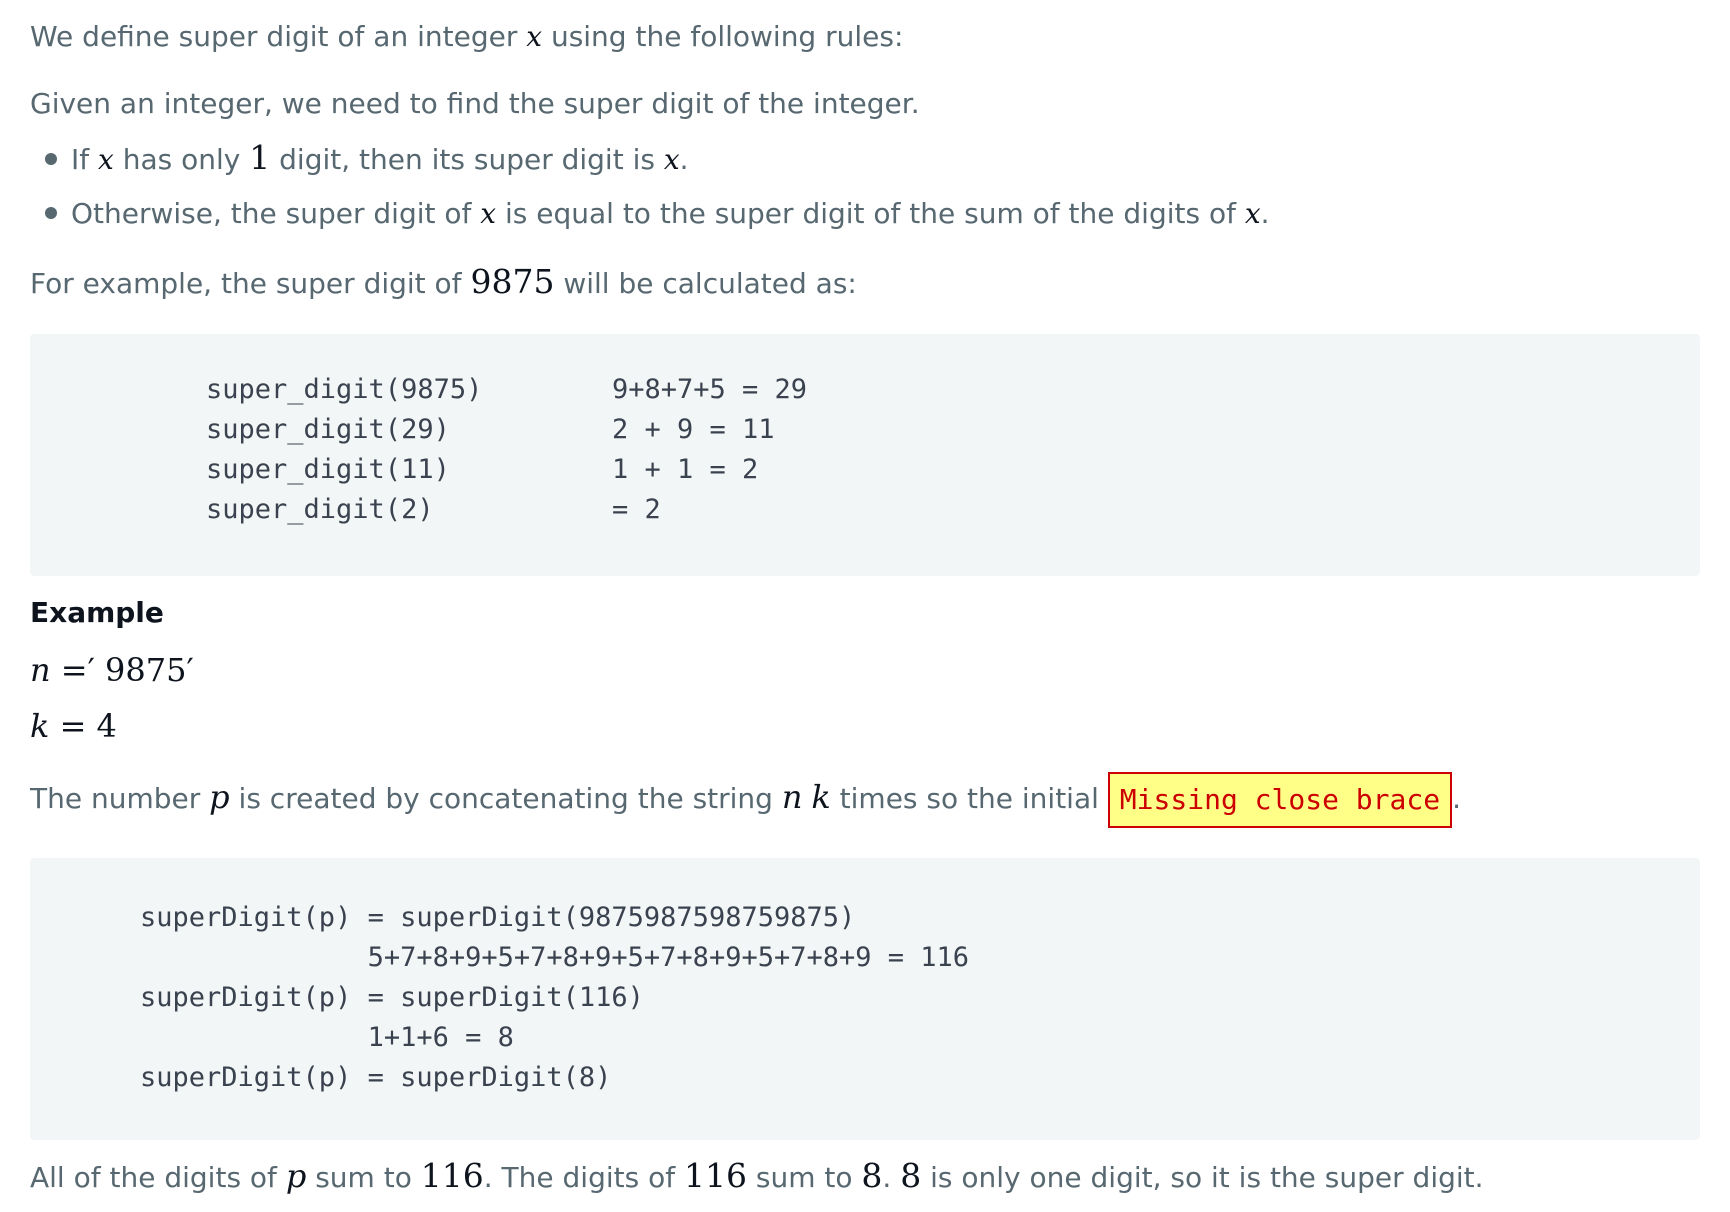 Image resolution: width=1730 pixels, height=1212 pixels. Describe the element at coordinates (120, 798) in the screenshot. I see `concat-text: The number` at that location.